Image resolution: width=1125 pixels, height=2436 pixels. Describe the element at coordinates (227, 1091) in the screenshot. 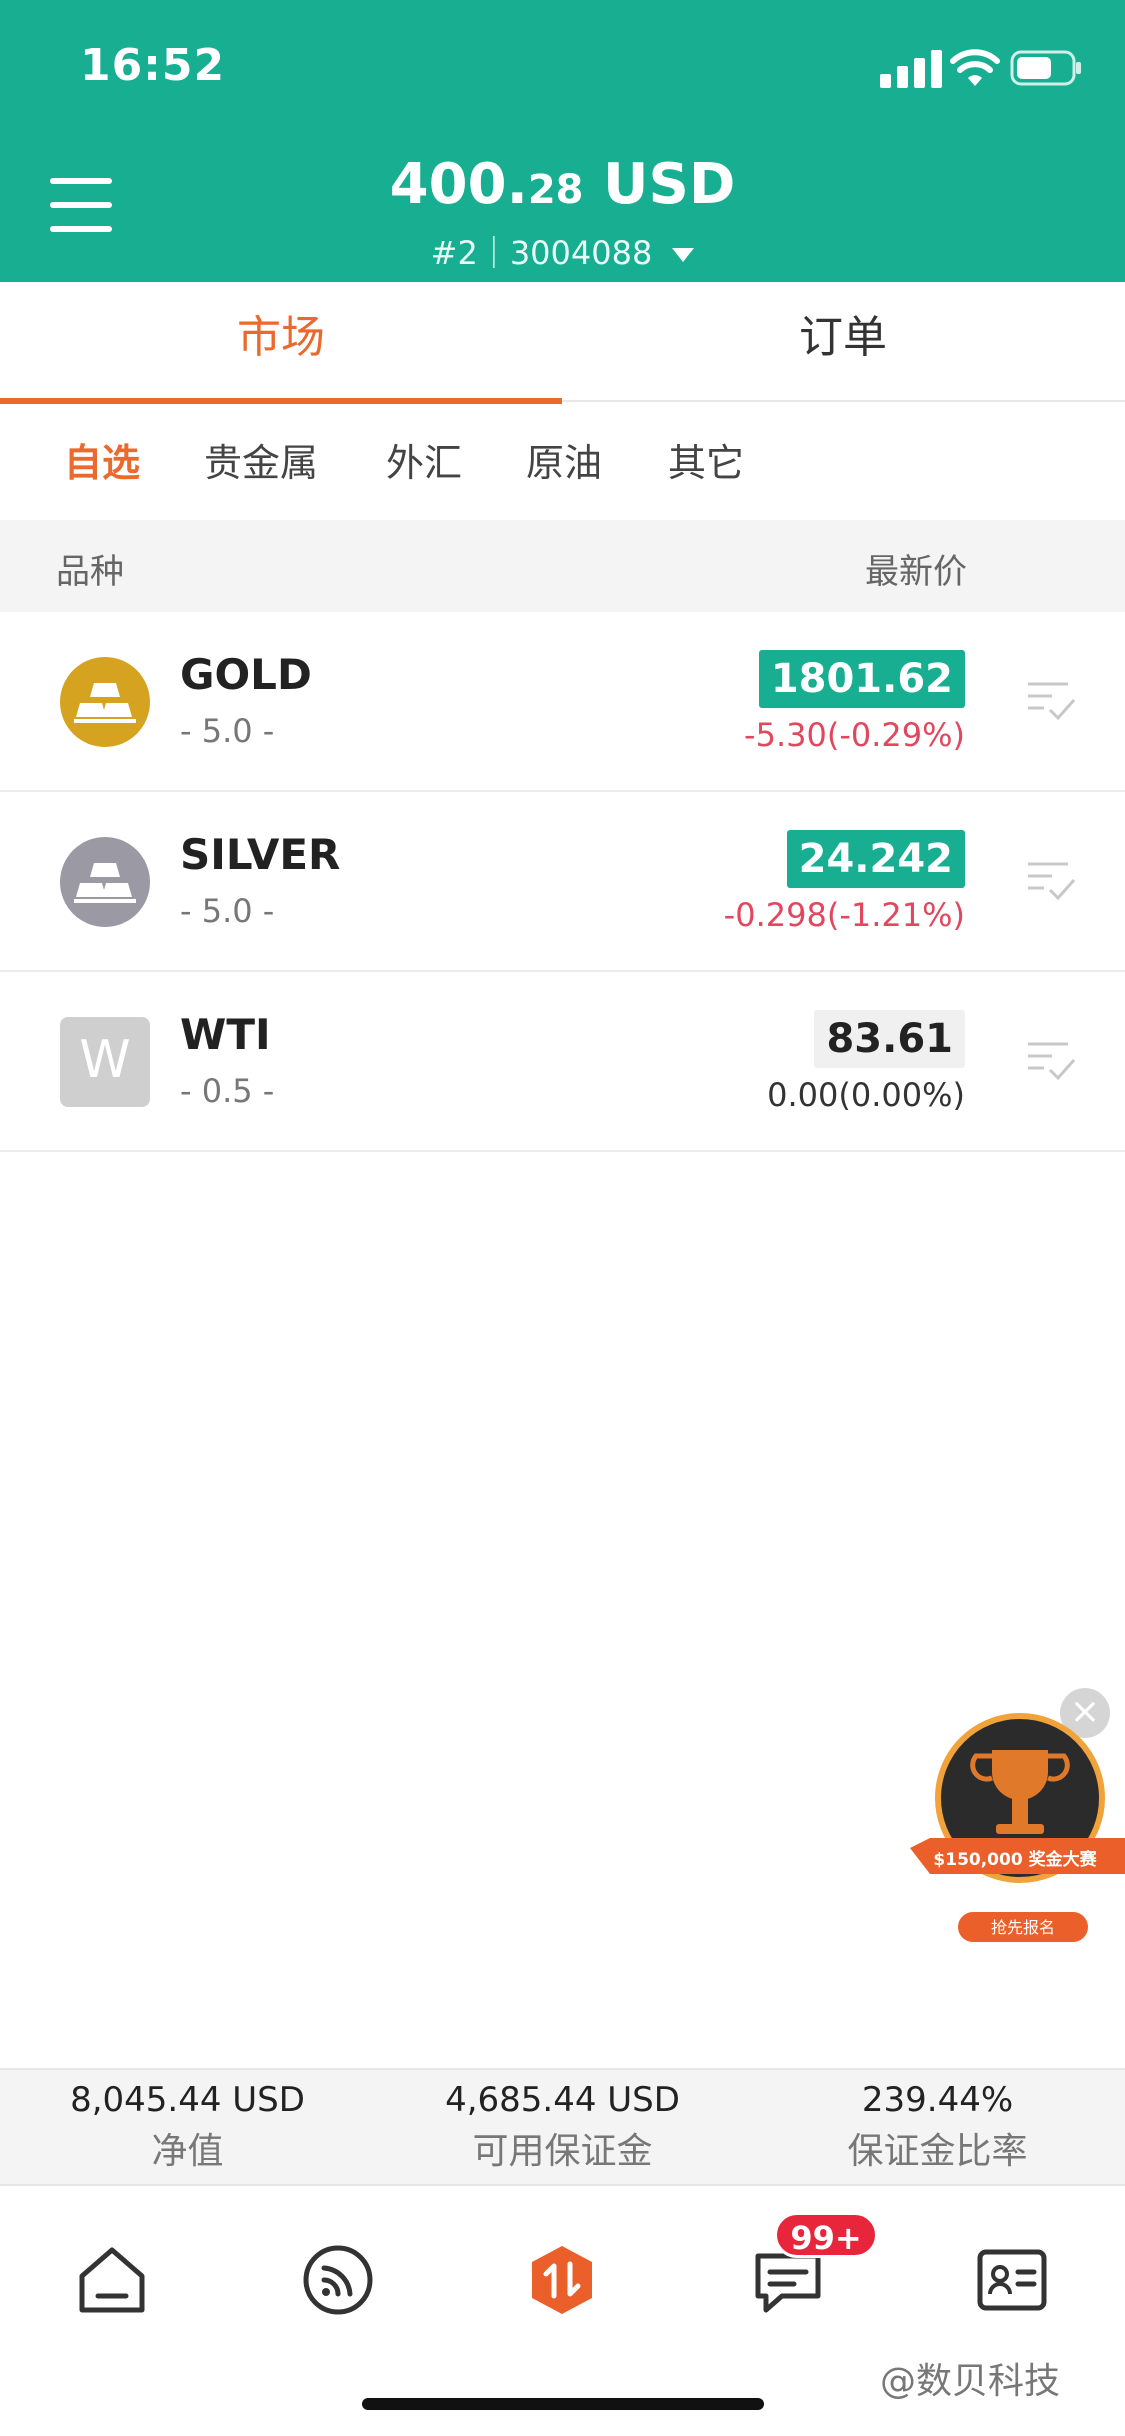

I see `lot-size: - 0.5 -` at that location.